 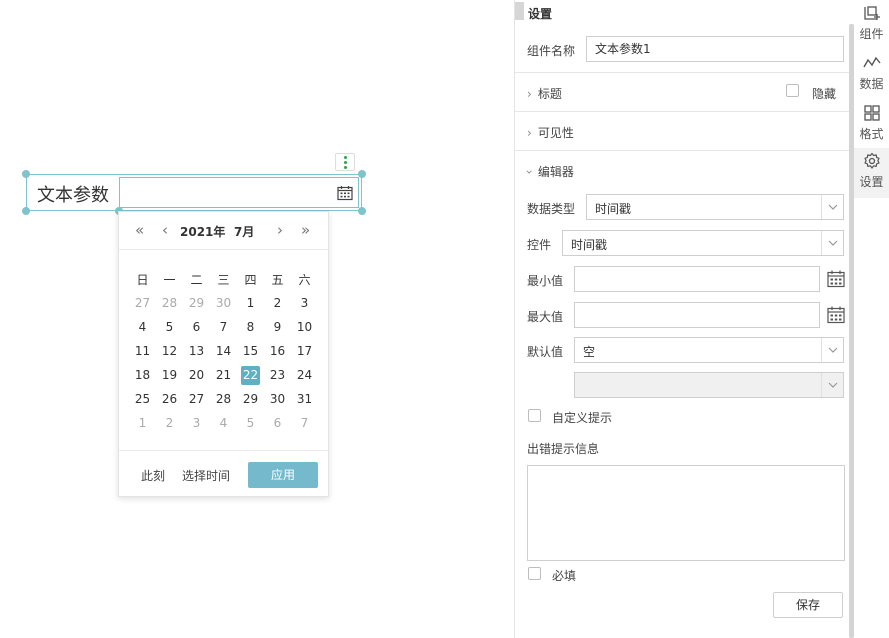 What do you see at coordinates (239, 192) in the screenshot?
I see `widget-date-input` at bounding box center [239, 192].